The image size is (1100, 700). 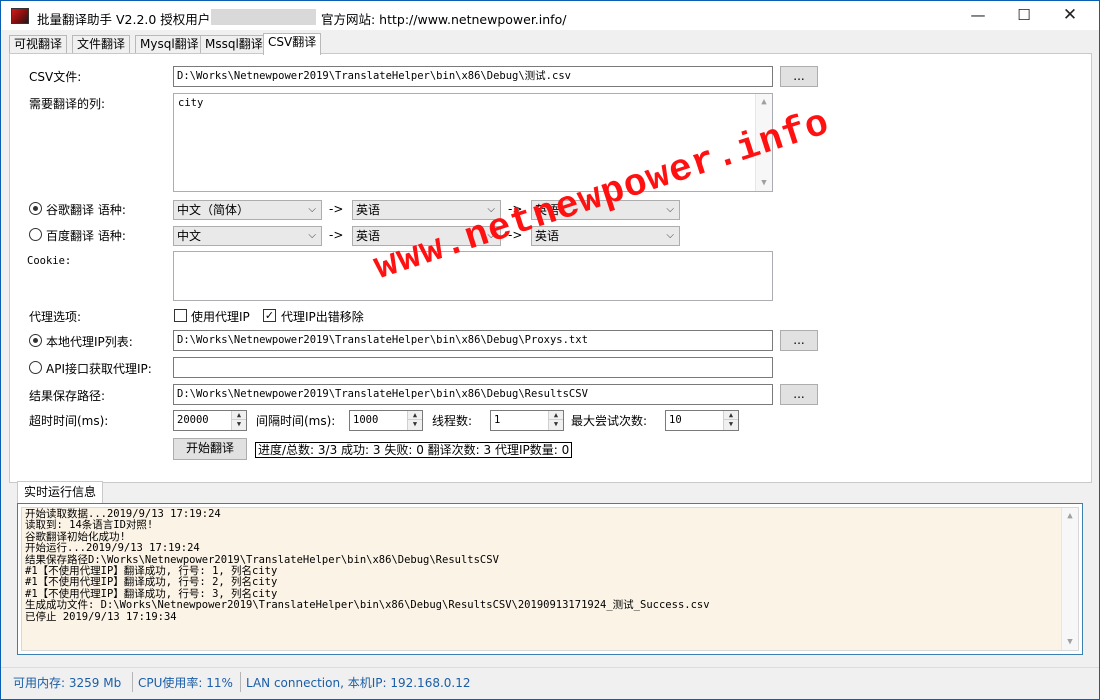 What do you see at coordinates (126, 19) in the screenshot?
I see `window-title: 批量翻译助手 V2.2.0 授权用户:` at bounding box center [126, 19].